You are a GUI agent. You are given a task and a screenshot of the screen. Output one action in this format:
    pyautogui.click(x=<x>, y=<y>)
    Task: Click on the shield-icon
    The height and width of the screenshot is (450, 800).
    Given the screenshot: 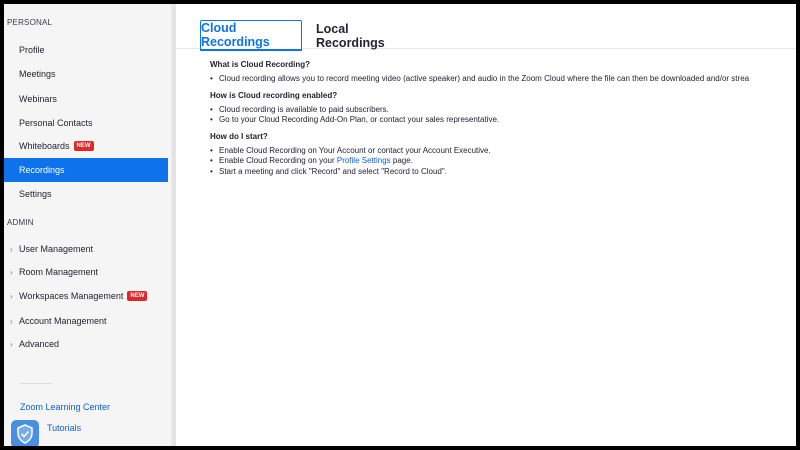 What is the action you would take?
    pyautogui.click(x=25, y=433)
    